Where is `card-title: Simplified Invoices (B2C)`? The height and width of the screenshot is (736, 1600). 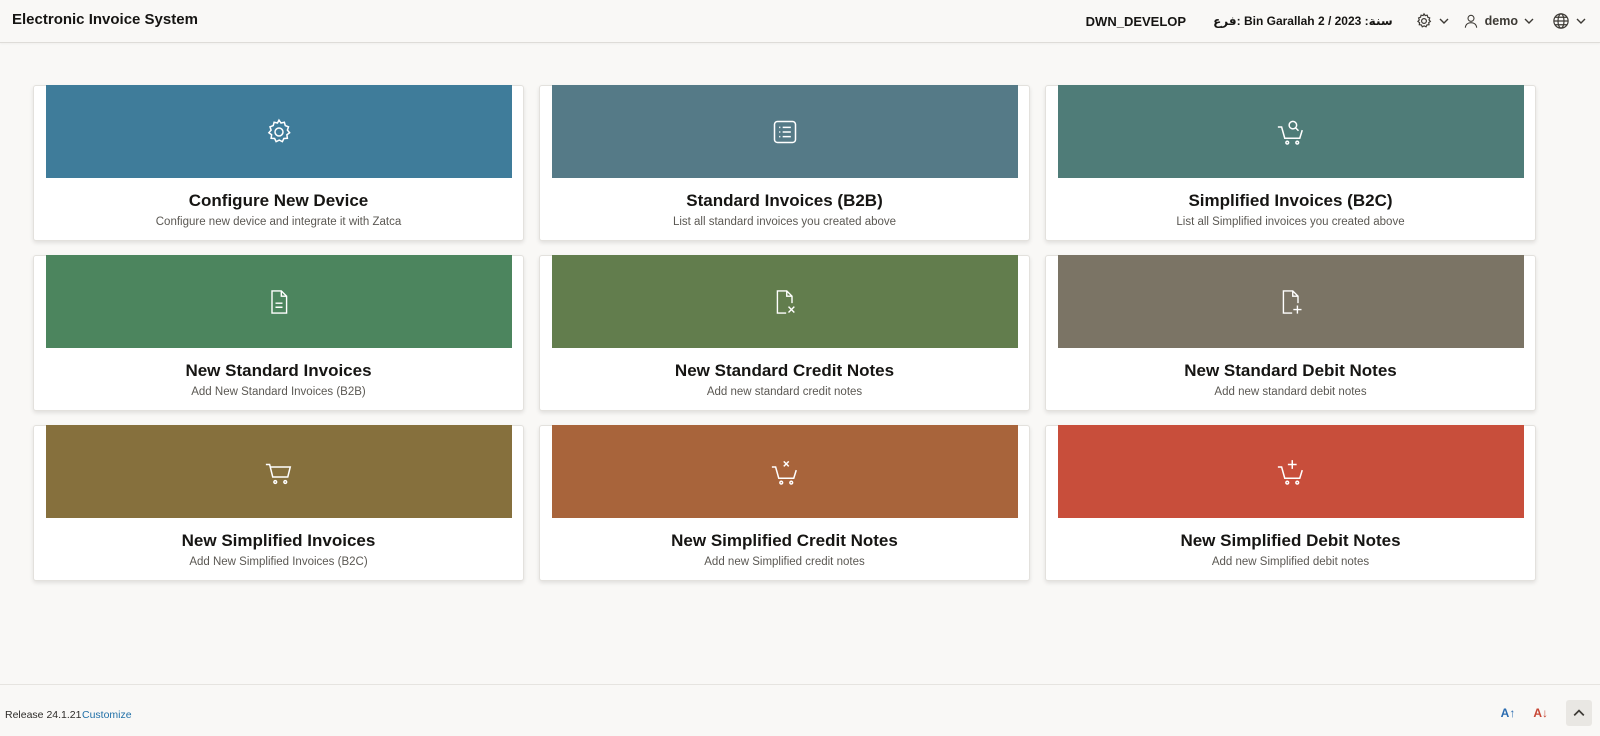 card-title: Simplified Invoices (B2C) is located at coordinates (1290, 200).